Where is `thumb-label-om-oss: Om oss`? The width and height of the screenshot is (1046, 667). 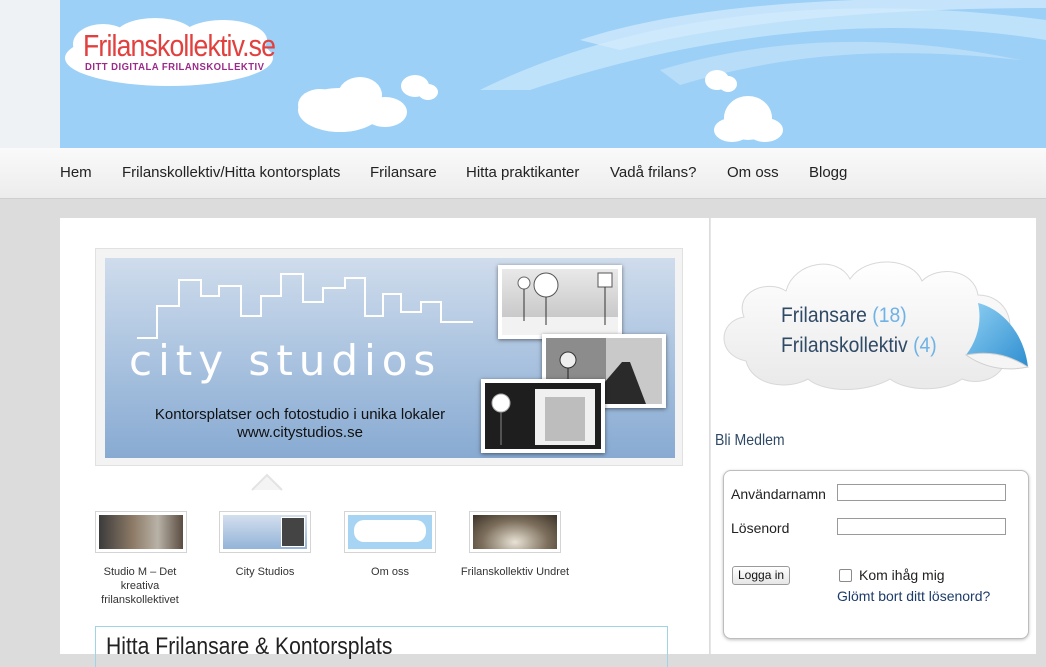
thumb-label-om-oss: Om oss is located at coordinates (390, 572).